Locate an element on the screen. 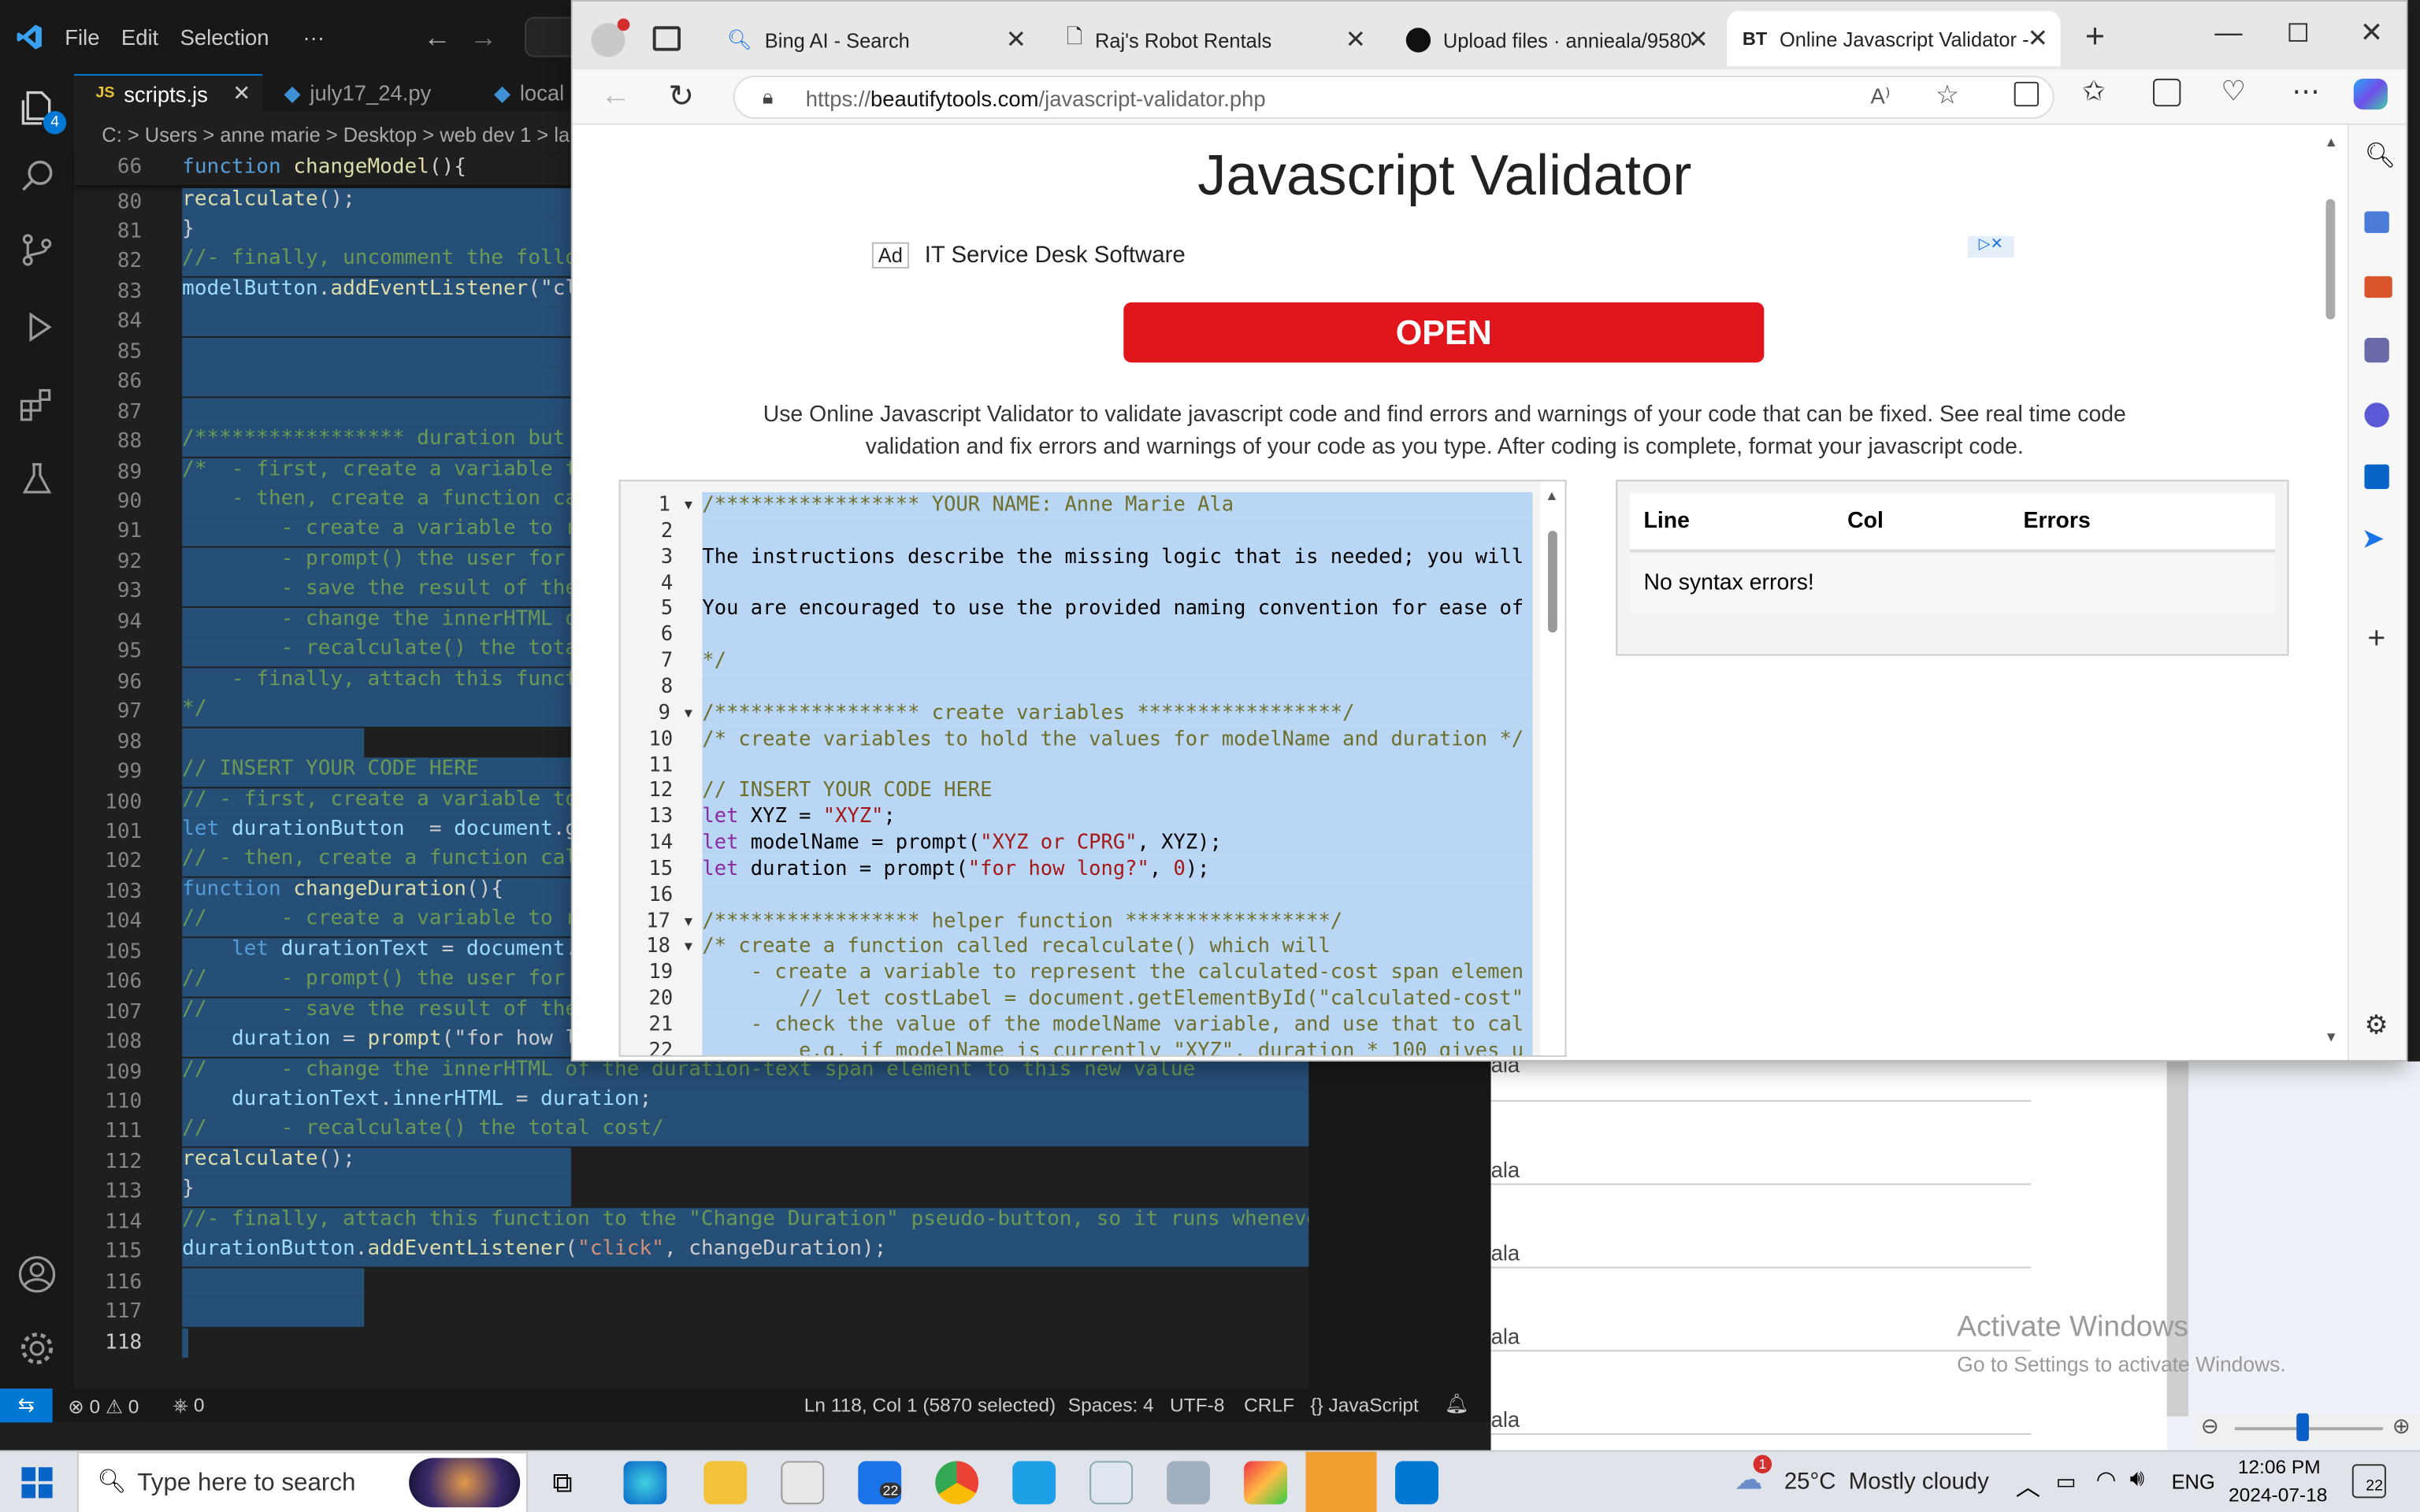 The image size is (2420, 1512). close-window-button: ✕ is located at coordinates (2372, 33).